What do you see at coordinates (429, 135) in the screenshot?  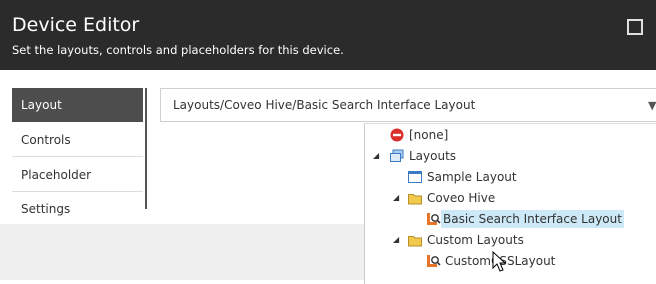 I see `tree-item-label: [none]` at bounding box center [429, 135].